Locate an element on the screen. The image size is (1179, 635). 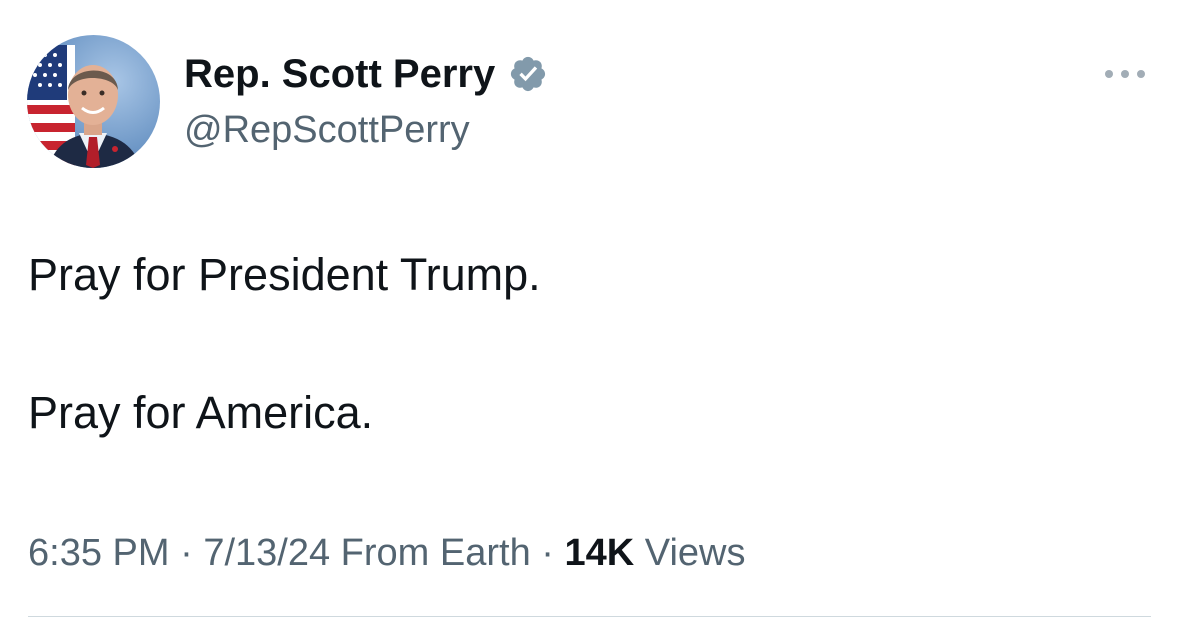
tweet-date: 7/13/24 is located at coordinates (266, 553).